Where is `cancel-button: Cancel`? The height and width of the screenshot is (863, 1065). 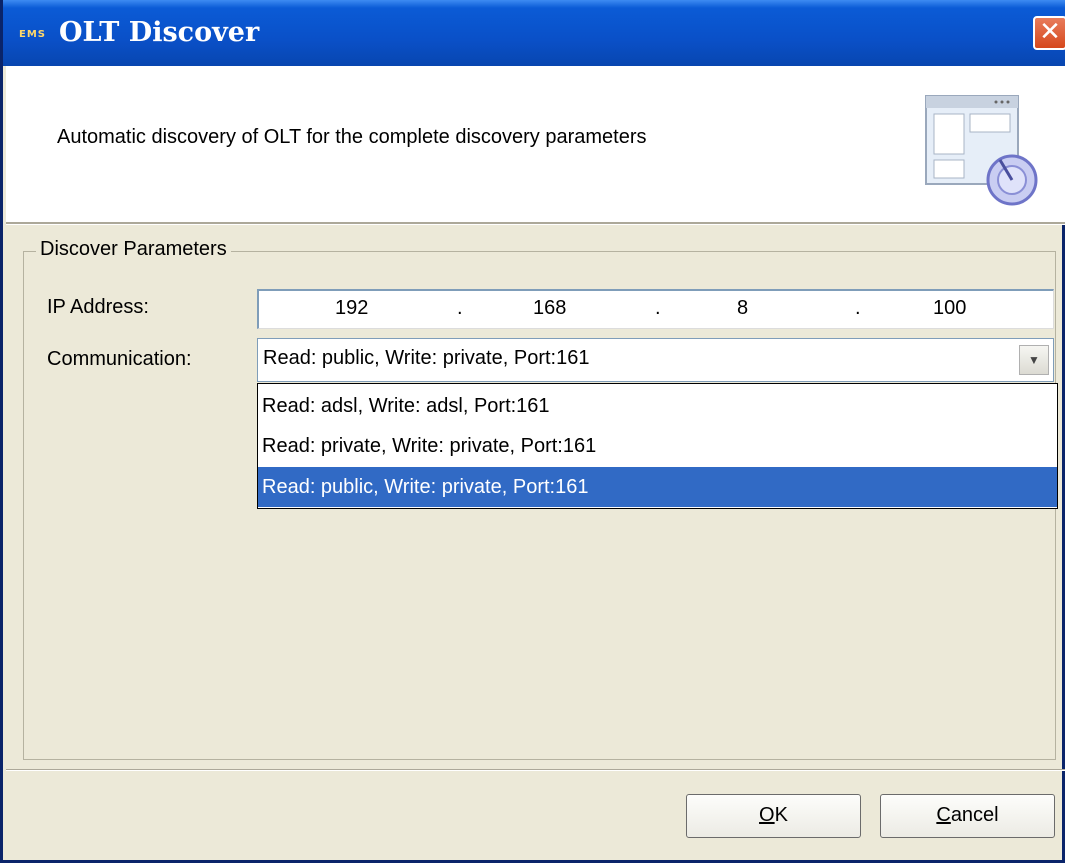 cancel-button: Cancel is located at coordinates (967, 816).